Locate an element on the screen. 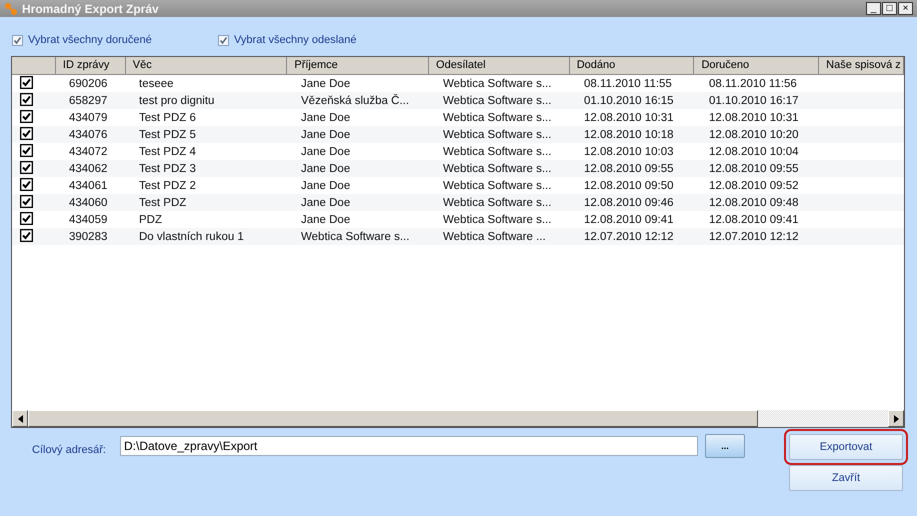 The height and width of the screenshot is (516, 917). column-header: Odesílatel is located at coordinates (499, 66).